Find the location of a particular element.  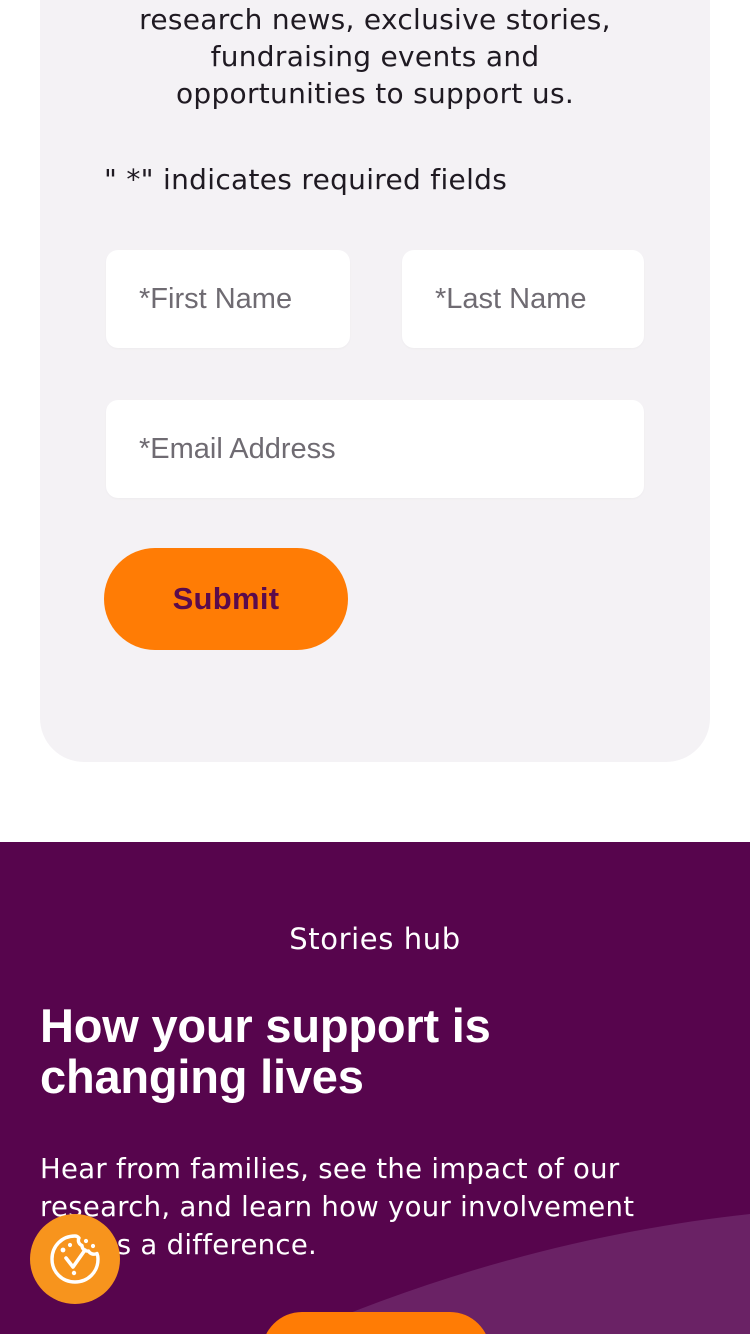

intro-line: research news, exclusive stories, is located at coordinates (375, 19).